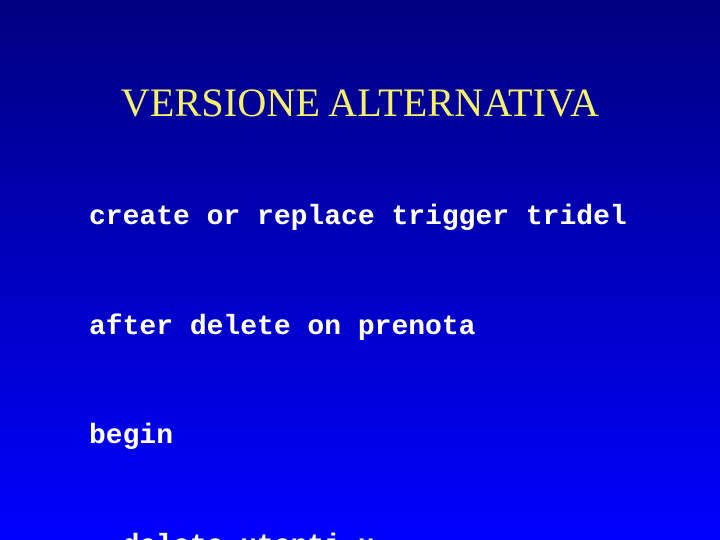 This screenshot has height=540, width=720. I want to click on code-line: after delete on prenota, so click(282, 327).